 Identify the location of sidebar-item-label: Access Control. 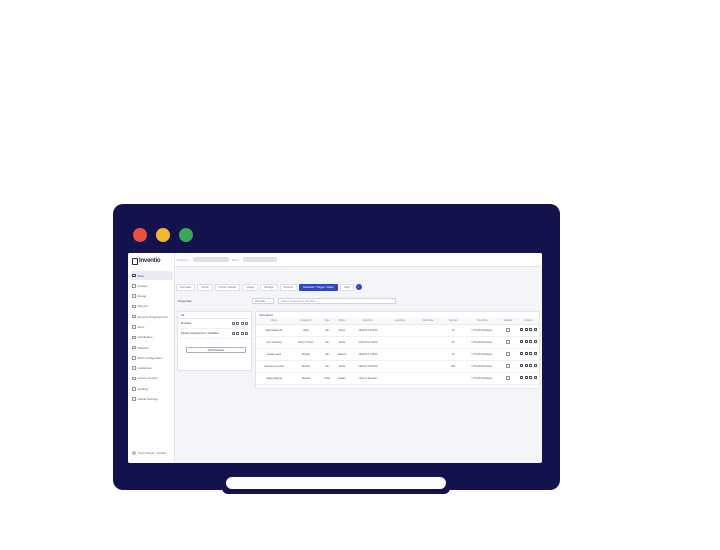
(147, 378).